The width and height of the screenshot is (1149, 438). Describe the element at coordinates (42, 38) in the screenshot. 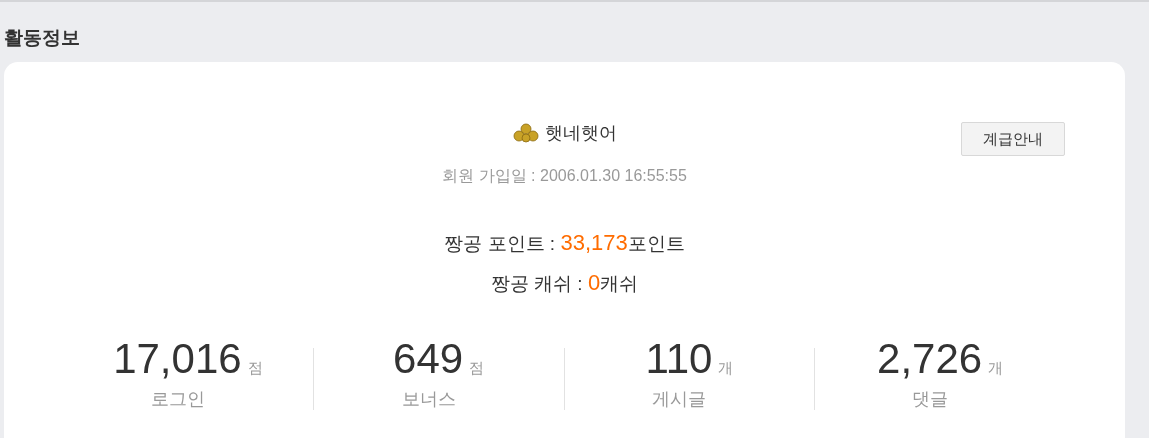

I see `section-title: 활동정보` at that location.